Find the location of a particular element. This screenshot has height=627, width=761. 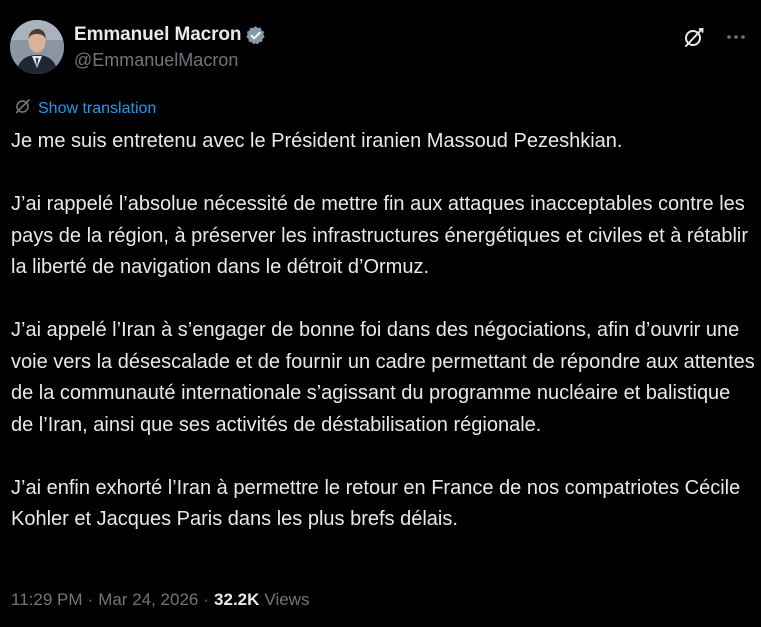

author-info: Emmanuel Macron @EmmanuelMacron is located at coordinates (170, 47).